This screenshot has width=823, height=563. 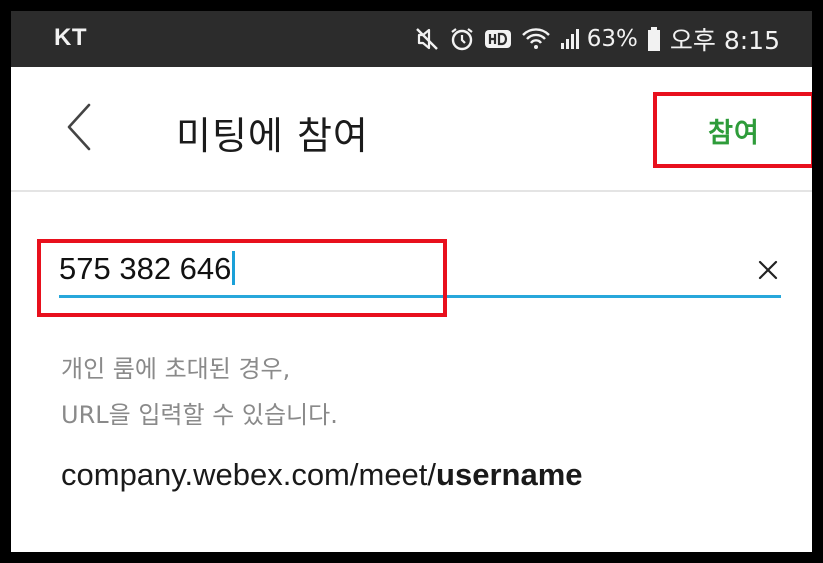 What do you see at coordinates (272, 136) in the screenshot?
I see `page-title: 미팅에 참여` at bounding box center [272, 136].